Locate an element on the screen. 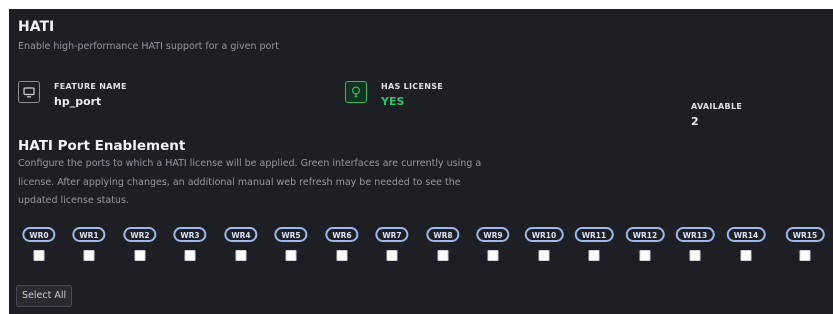 The height and width of the screenshot is (314, 833). port-chip: WR6 is located at coordinates (342, 234).